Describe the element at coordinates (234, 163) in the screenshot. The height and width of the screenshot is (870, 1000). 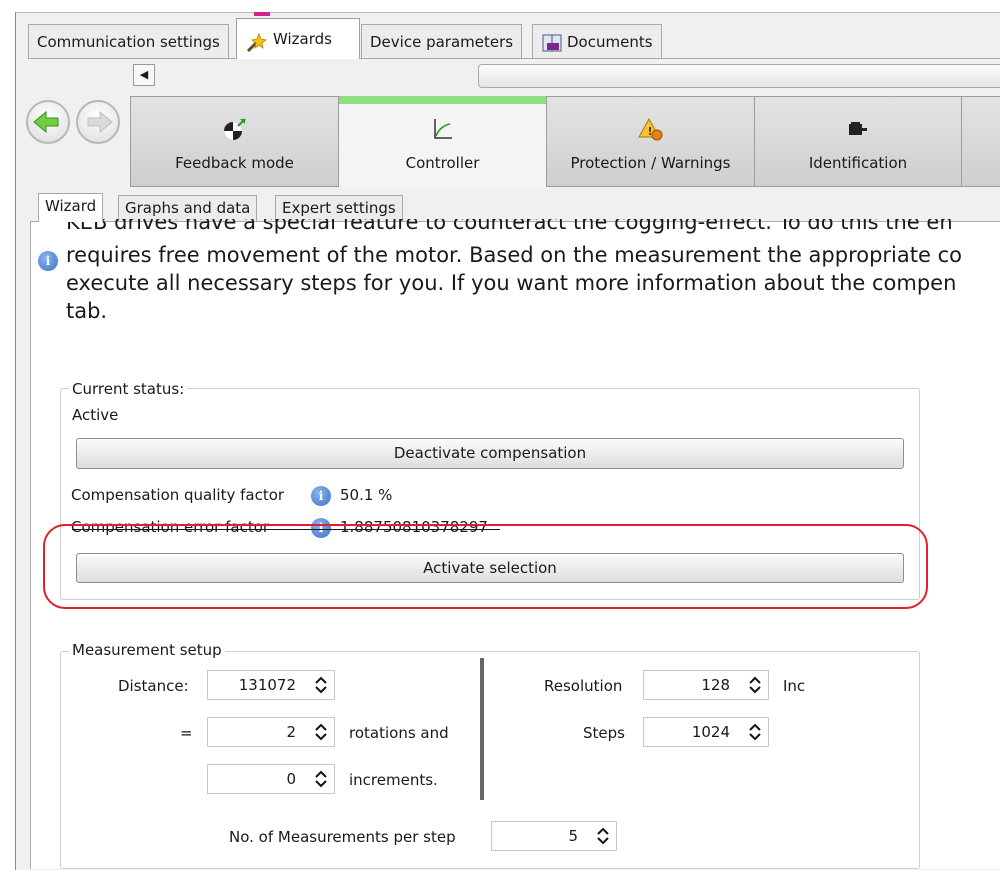
I see `step-label: Feedback mode` at that location.